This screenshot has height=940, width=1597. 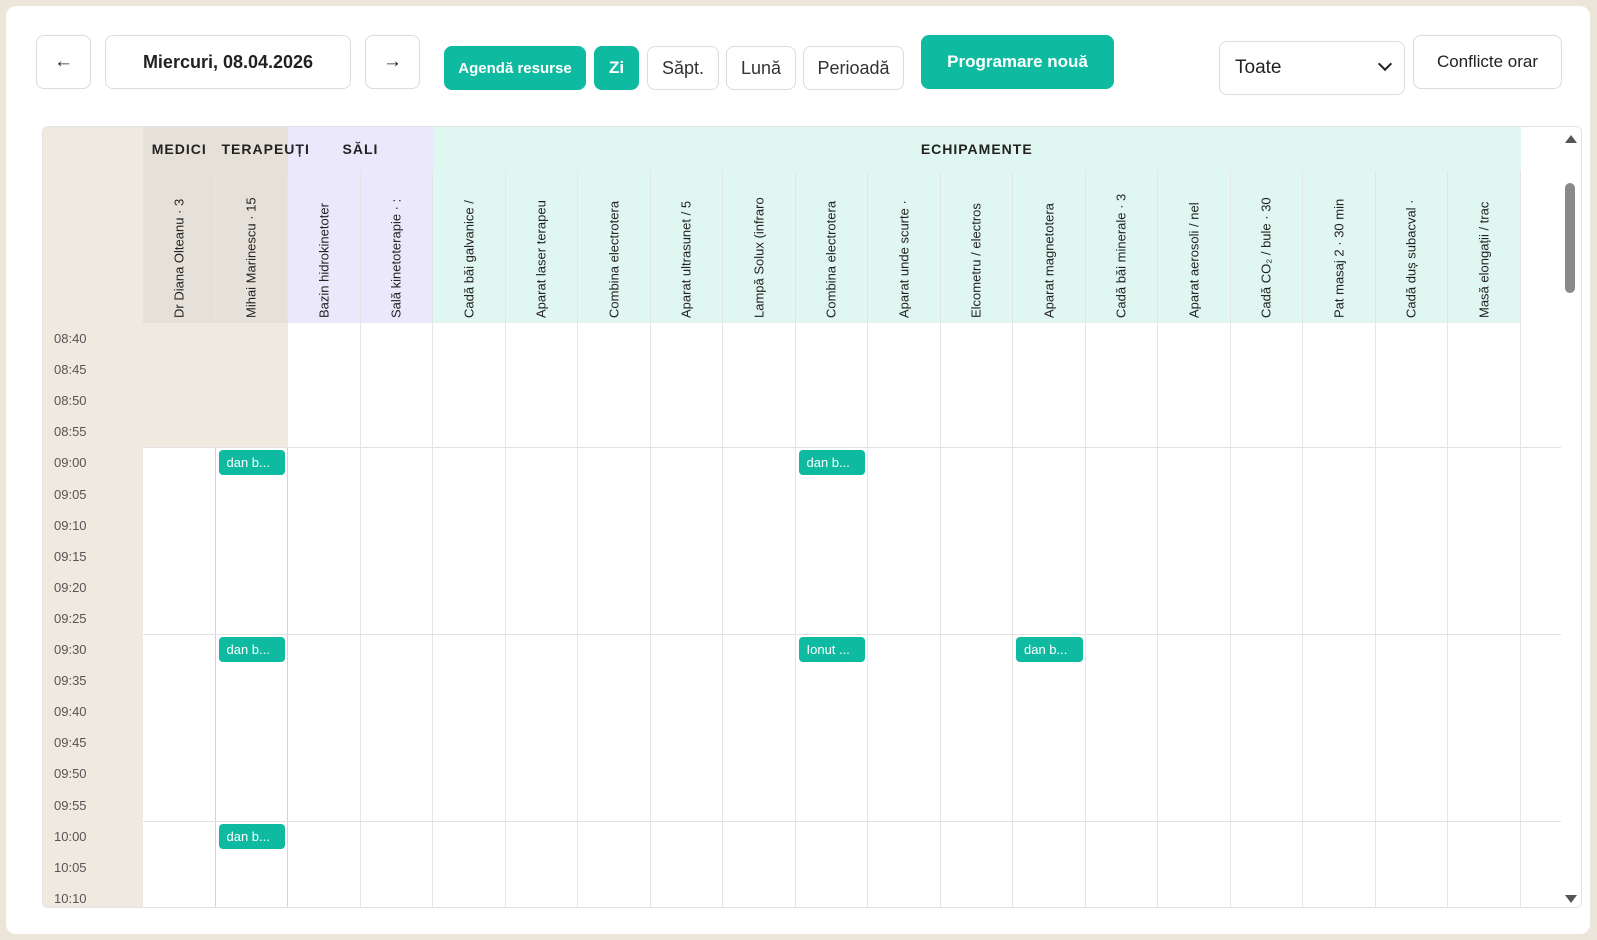 What do you see at coordinates (70, 463) in the screenshot?
I see `time-slot-label: 09:00` at bounding box center [70, 463].